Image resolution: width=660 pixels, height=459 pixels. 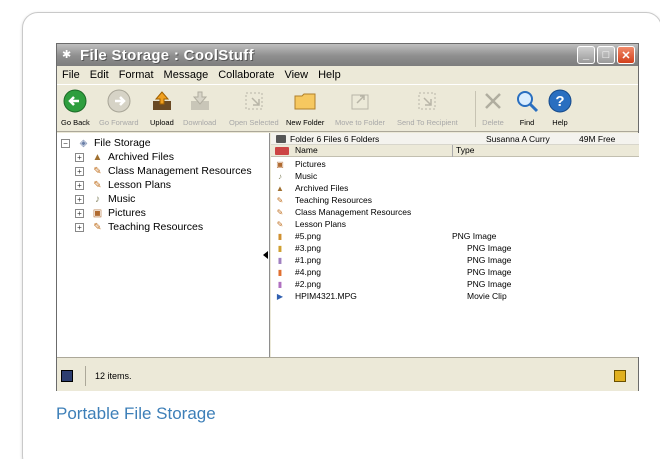 What do you see at coordinates (67, 55) in the screenshot?
I see `app-icon: ✱` at bounding box center [67, 55].